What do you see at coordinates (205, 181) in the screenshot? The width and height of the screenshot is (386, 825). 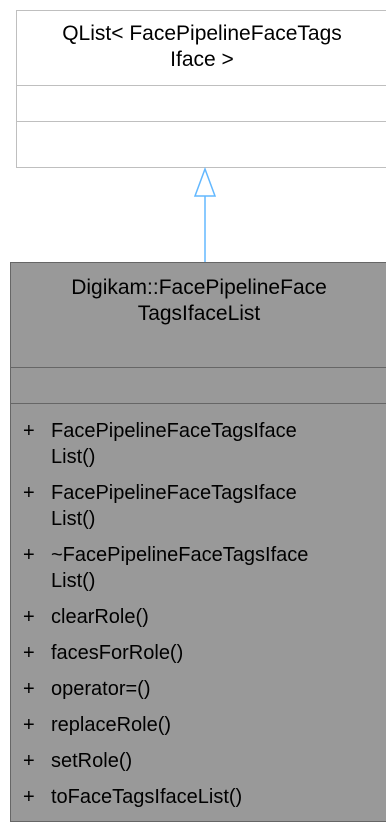 I see `inheritance-arrowhead` at bounding box center [205, 181].